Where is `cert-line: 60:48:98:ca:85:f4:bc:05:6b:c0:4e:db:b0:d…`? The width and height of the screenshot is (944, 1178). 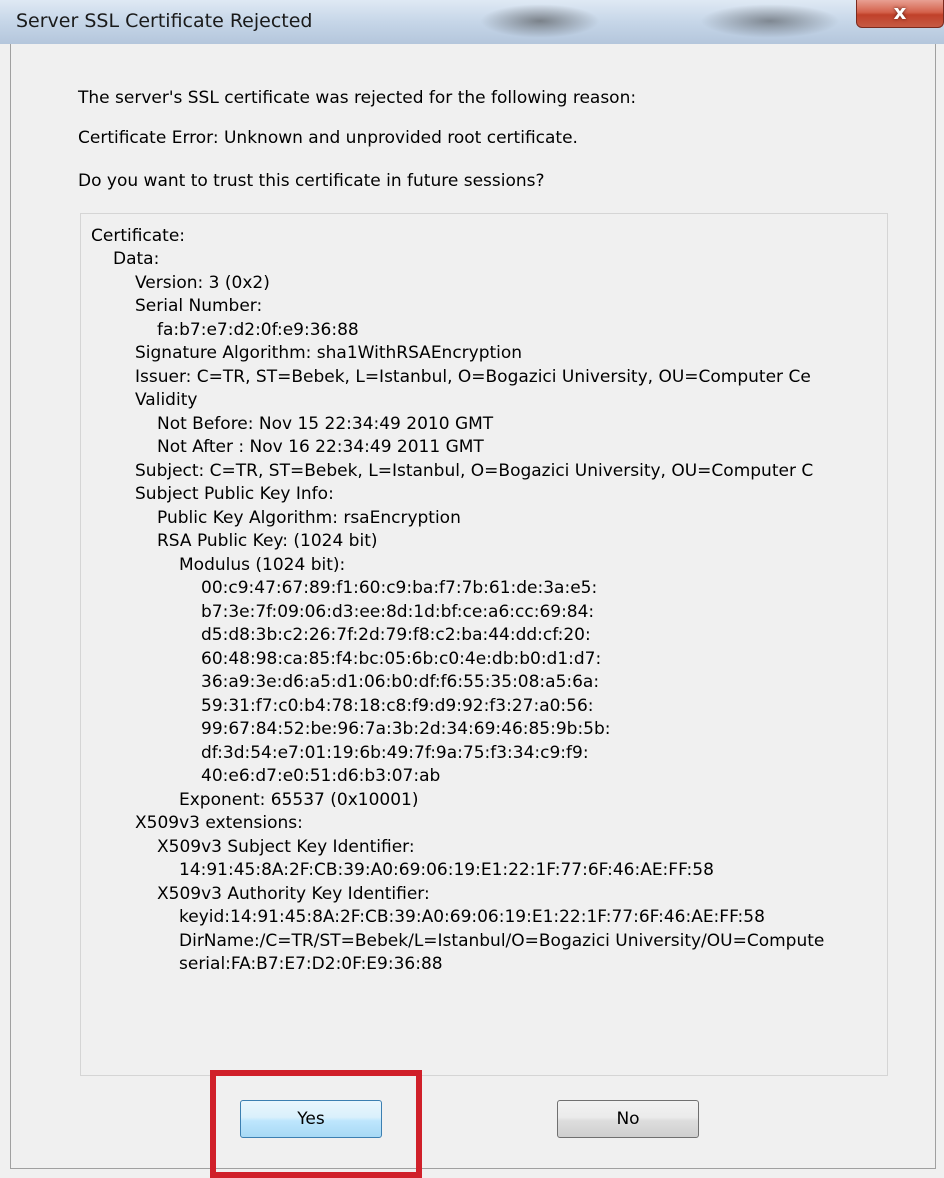 cert-line: 60:48:98:ca:85:f4:bc:05:6b:c0:4e:db:b0:d… is located at coordinates (401, 659).